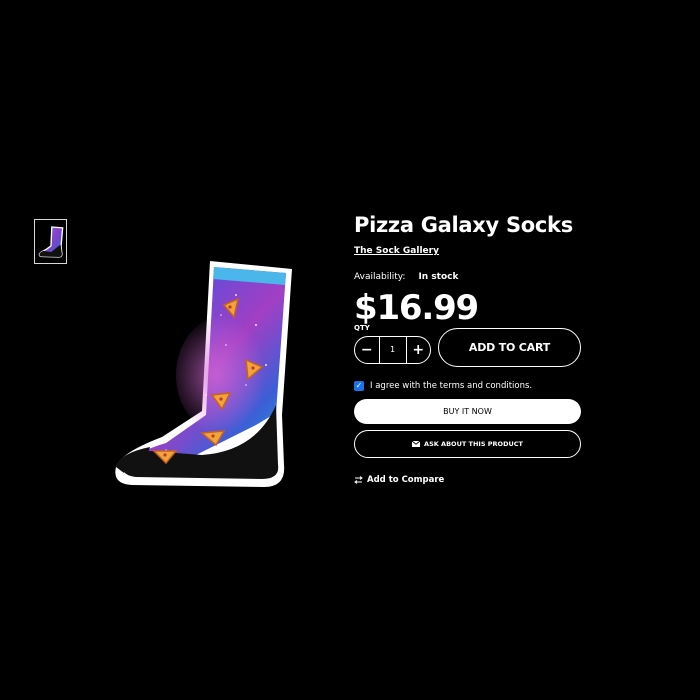  I want to click on quantity-stepper: − +, so click(392, 349).